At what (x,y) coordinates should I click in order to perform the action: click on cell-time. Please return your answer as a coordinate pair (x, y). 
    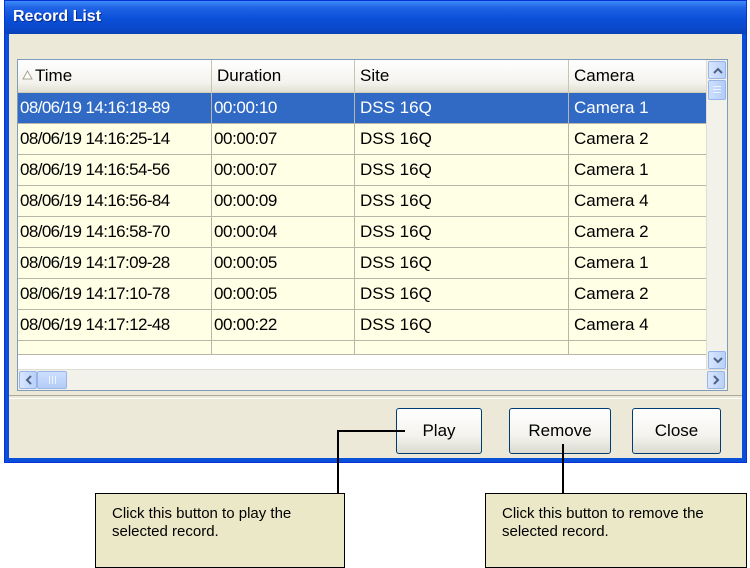
    Looking at the image, I should click on (115, 348).